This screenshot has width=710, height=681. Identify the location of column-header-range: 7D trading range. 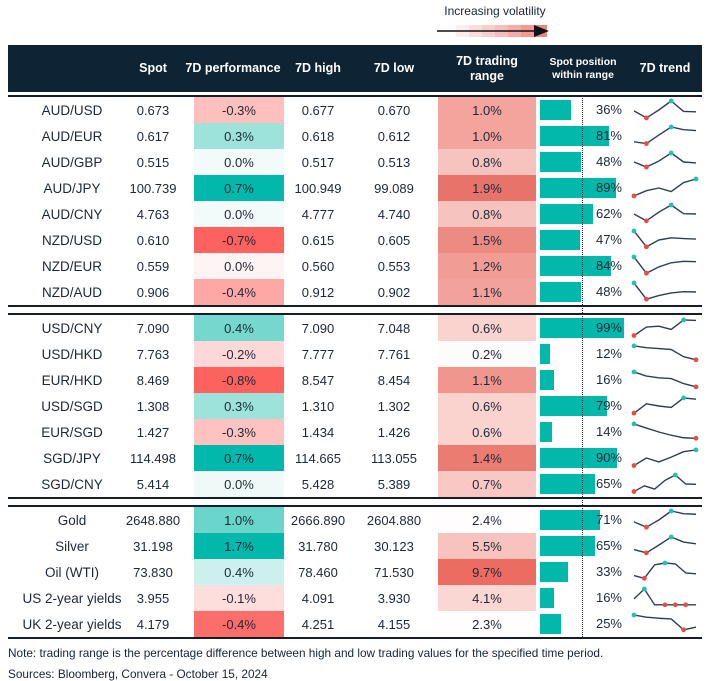
(487, 68).